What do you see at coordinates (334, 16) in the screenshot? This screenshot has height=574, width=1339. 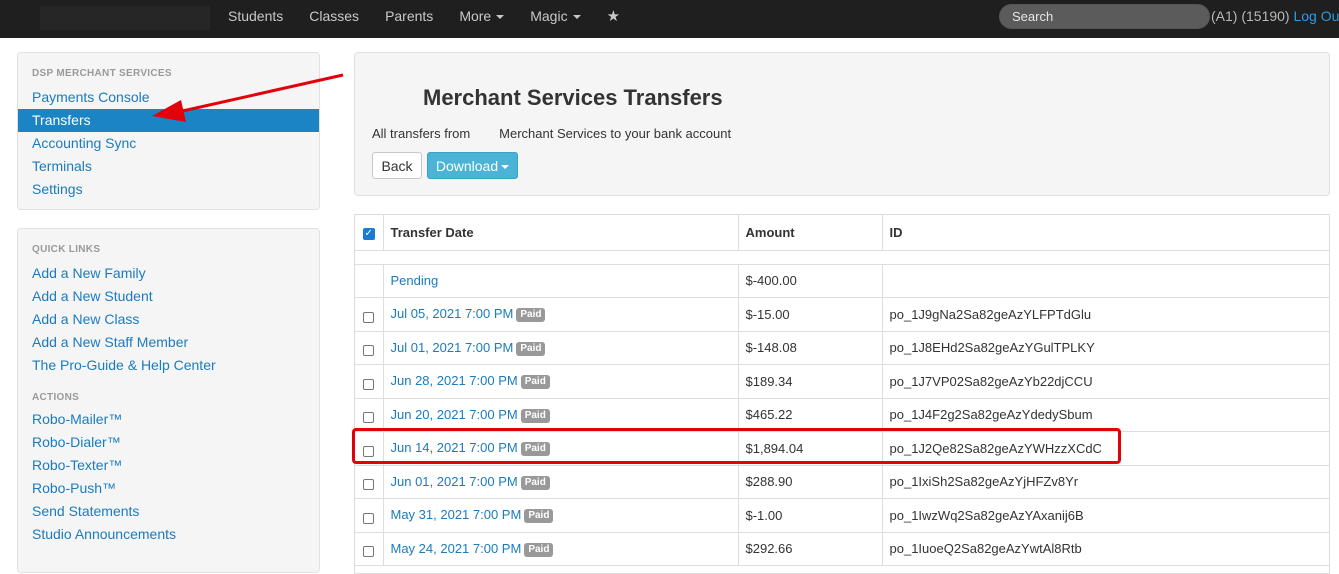 I see `nav-classes: Classes` at bounding box center [334, 16].